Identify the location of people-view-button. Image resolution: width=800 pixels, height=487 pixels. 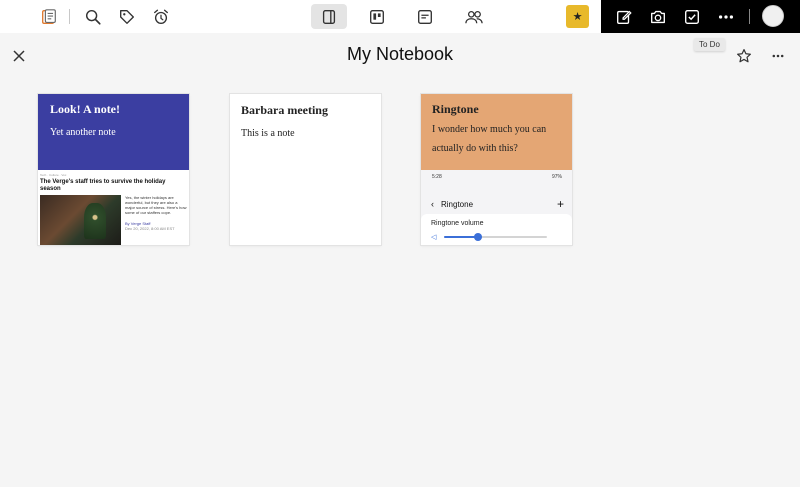
(474, 16).